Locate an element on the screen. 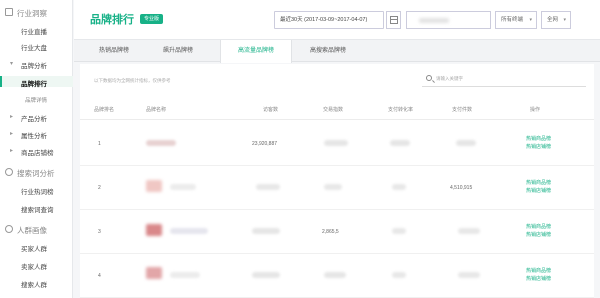  sidebar-item-label: 搜索人群 is located at coordinates (34, 285).